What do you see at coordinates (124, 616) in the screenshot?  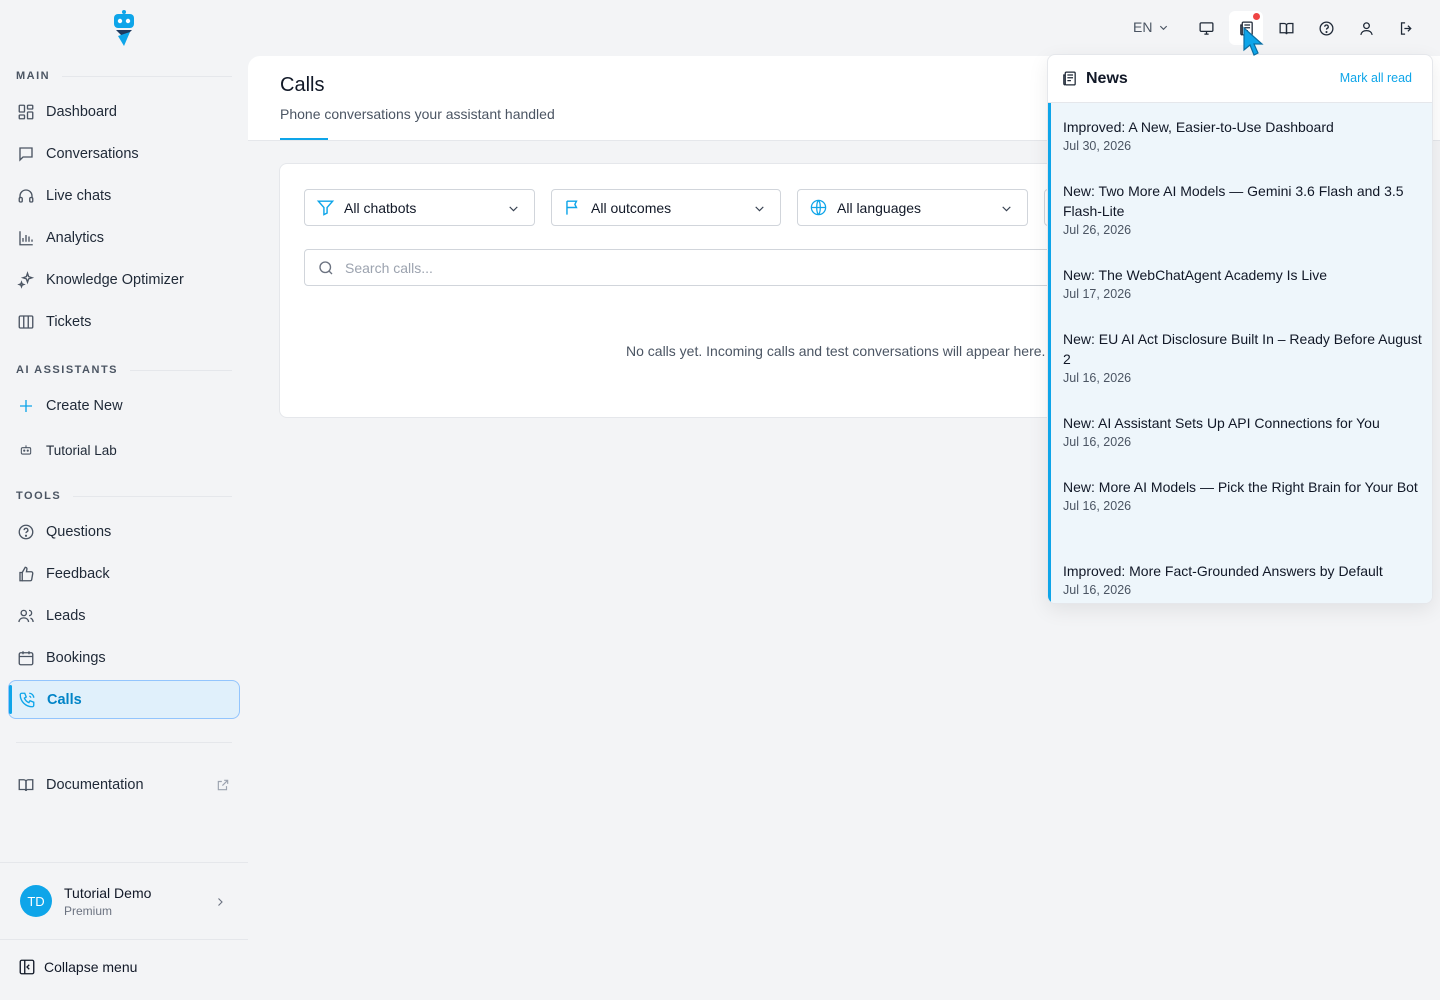 I see `sidebar-item-leads: Leads` at bounding box center [124, 616].